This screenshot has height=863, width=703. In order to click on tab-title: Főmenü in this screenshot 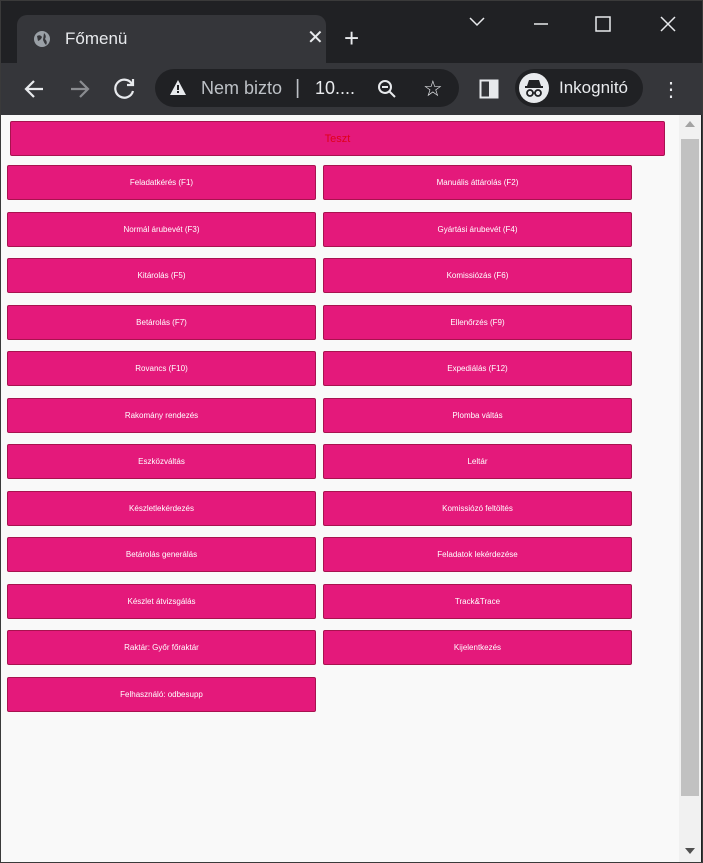, I will do `click(96, 38)`.